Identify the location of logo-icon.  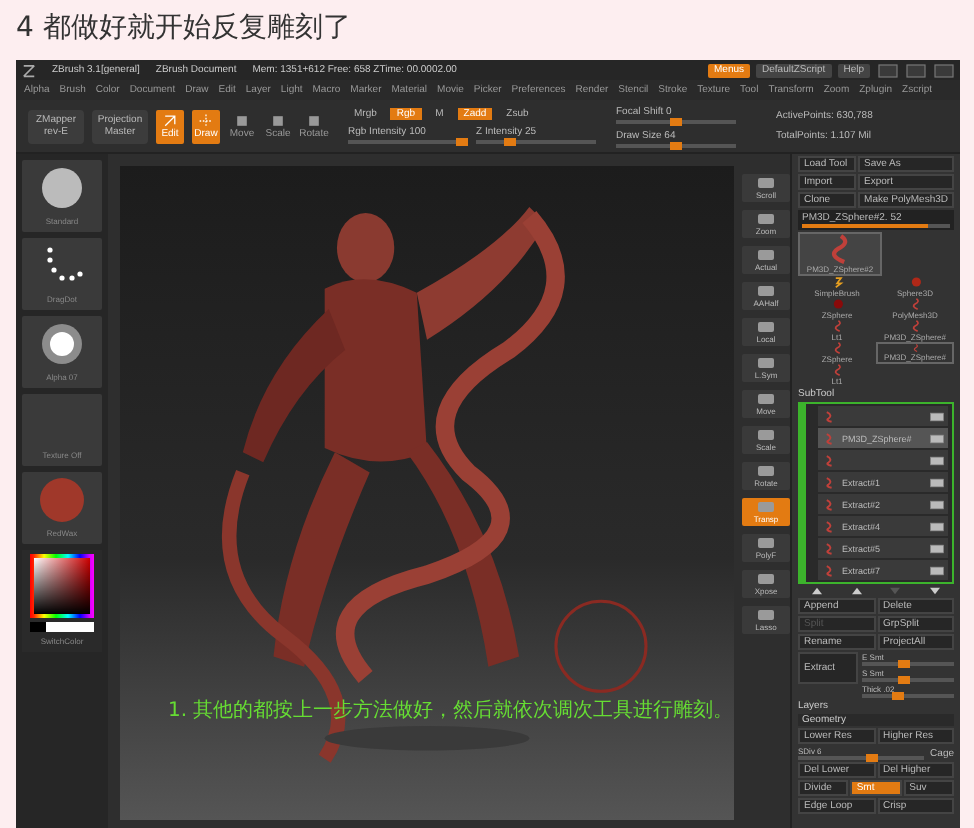
(29, 70).